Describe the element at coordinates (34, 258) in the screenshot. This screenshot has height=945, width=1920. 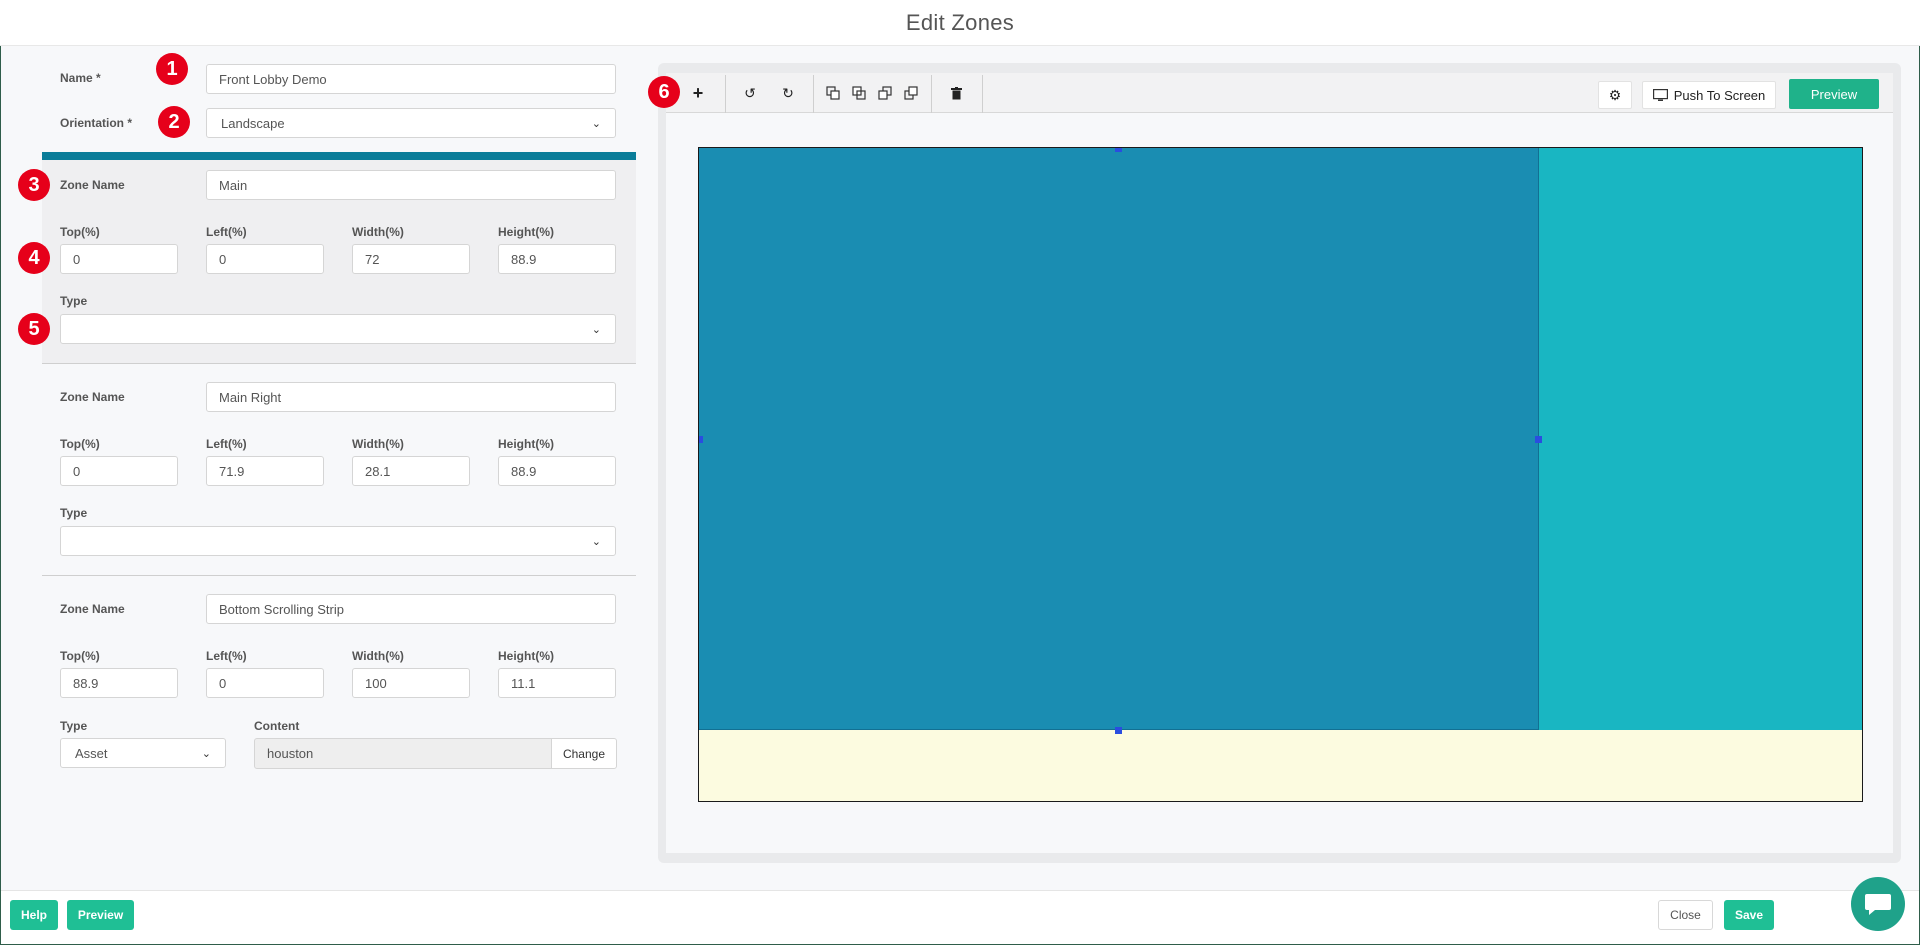
I see `step-badge-4: 4` at that location.